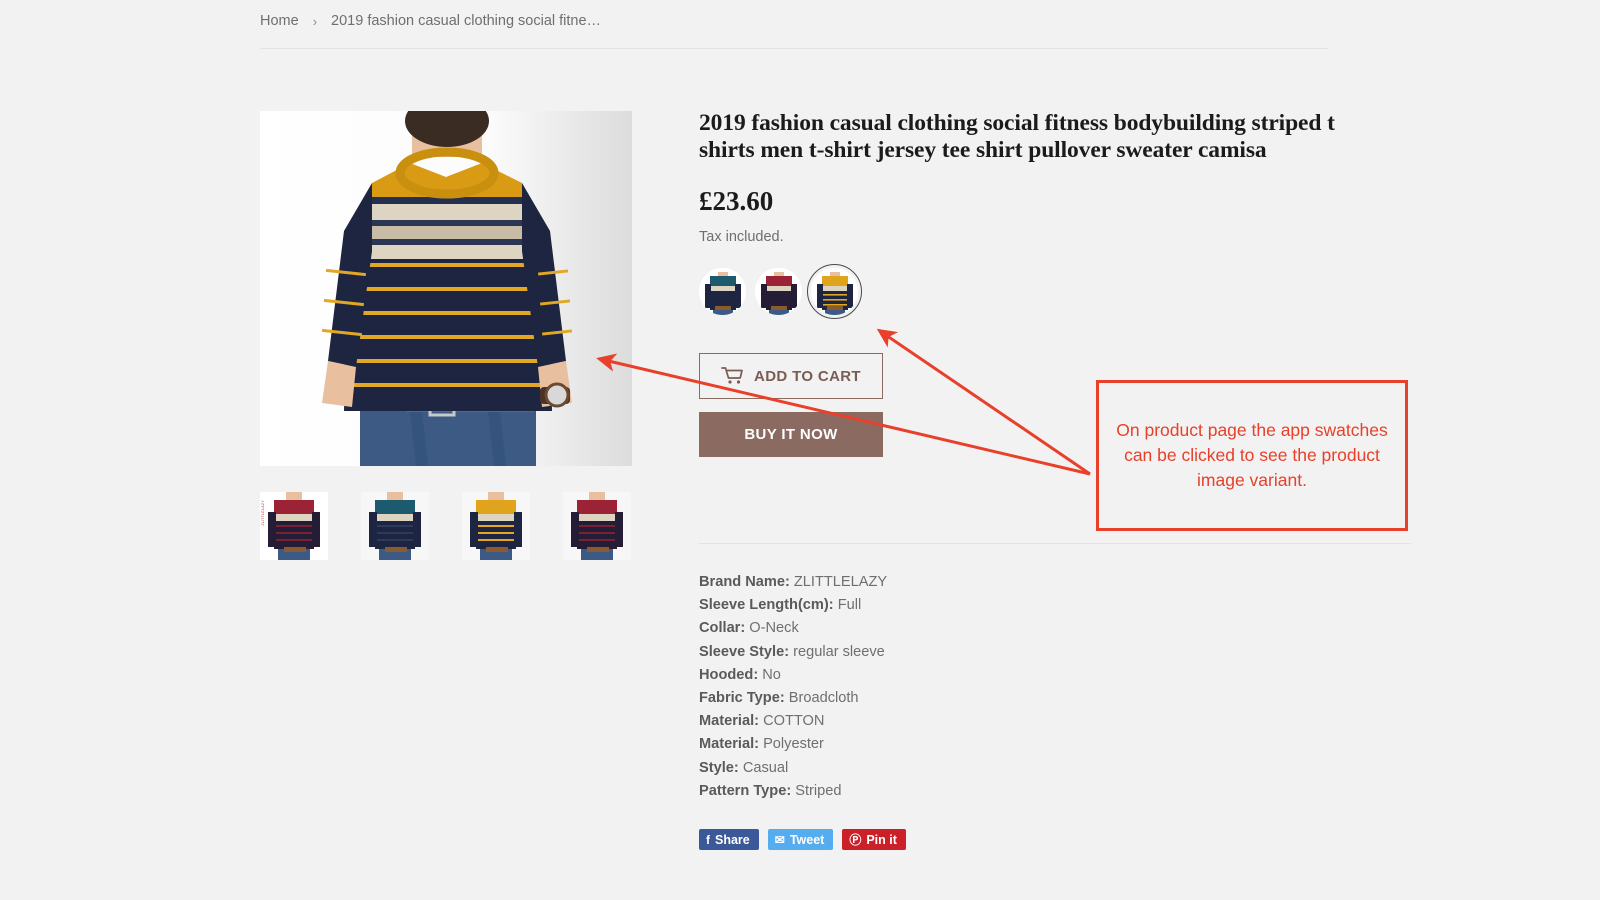  I want to click on spec-value: ZLITTLELAZY, so click(840, 582).